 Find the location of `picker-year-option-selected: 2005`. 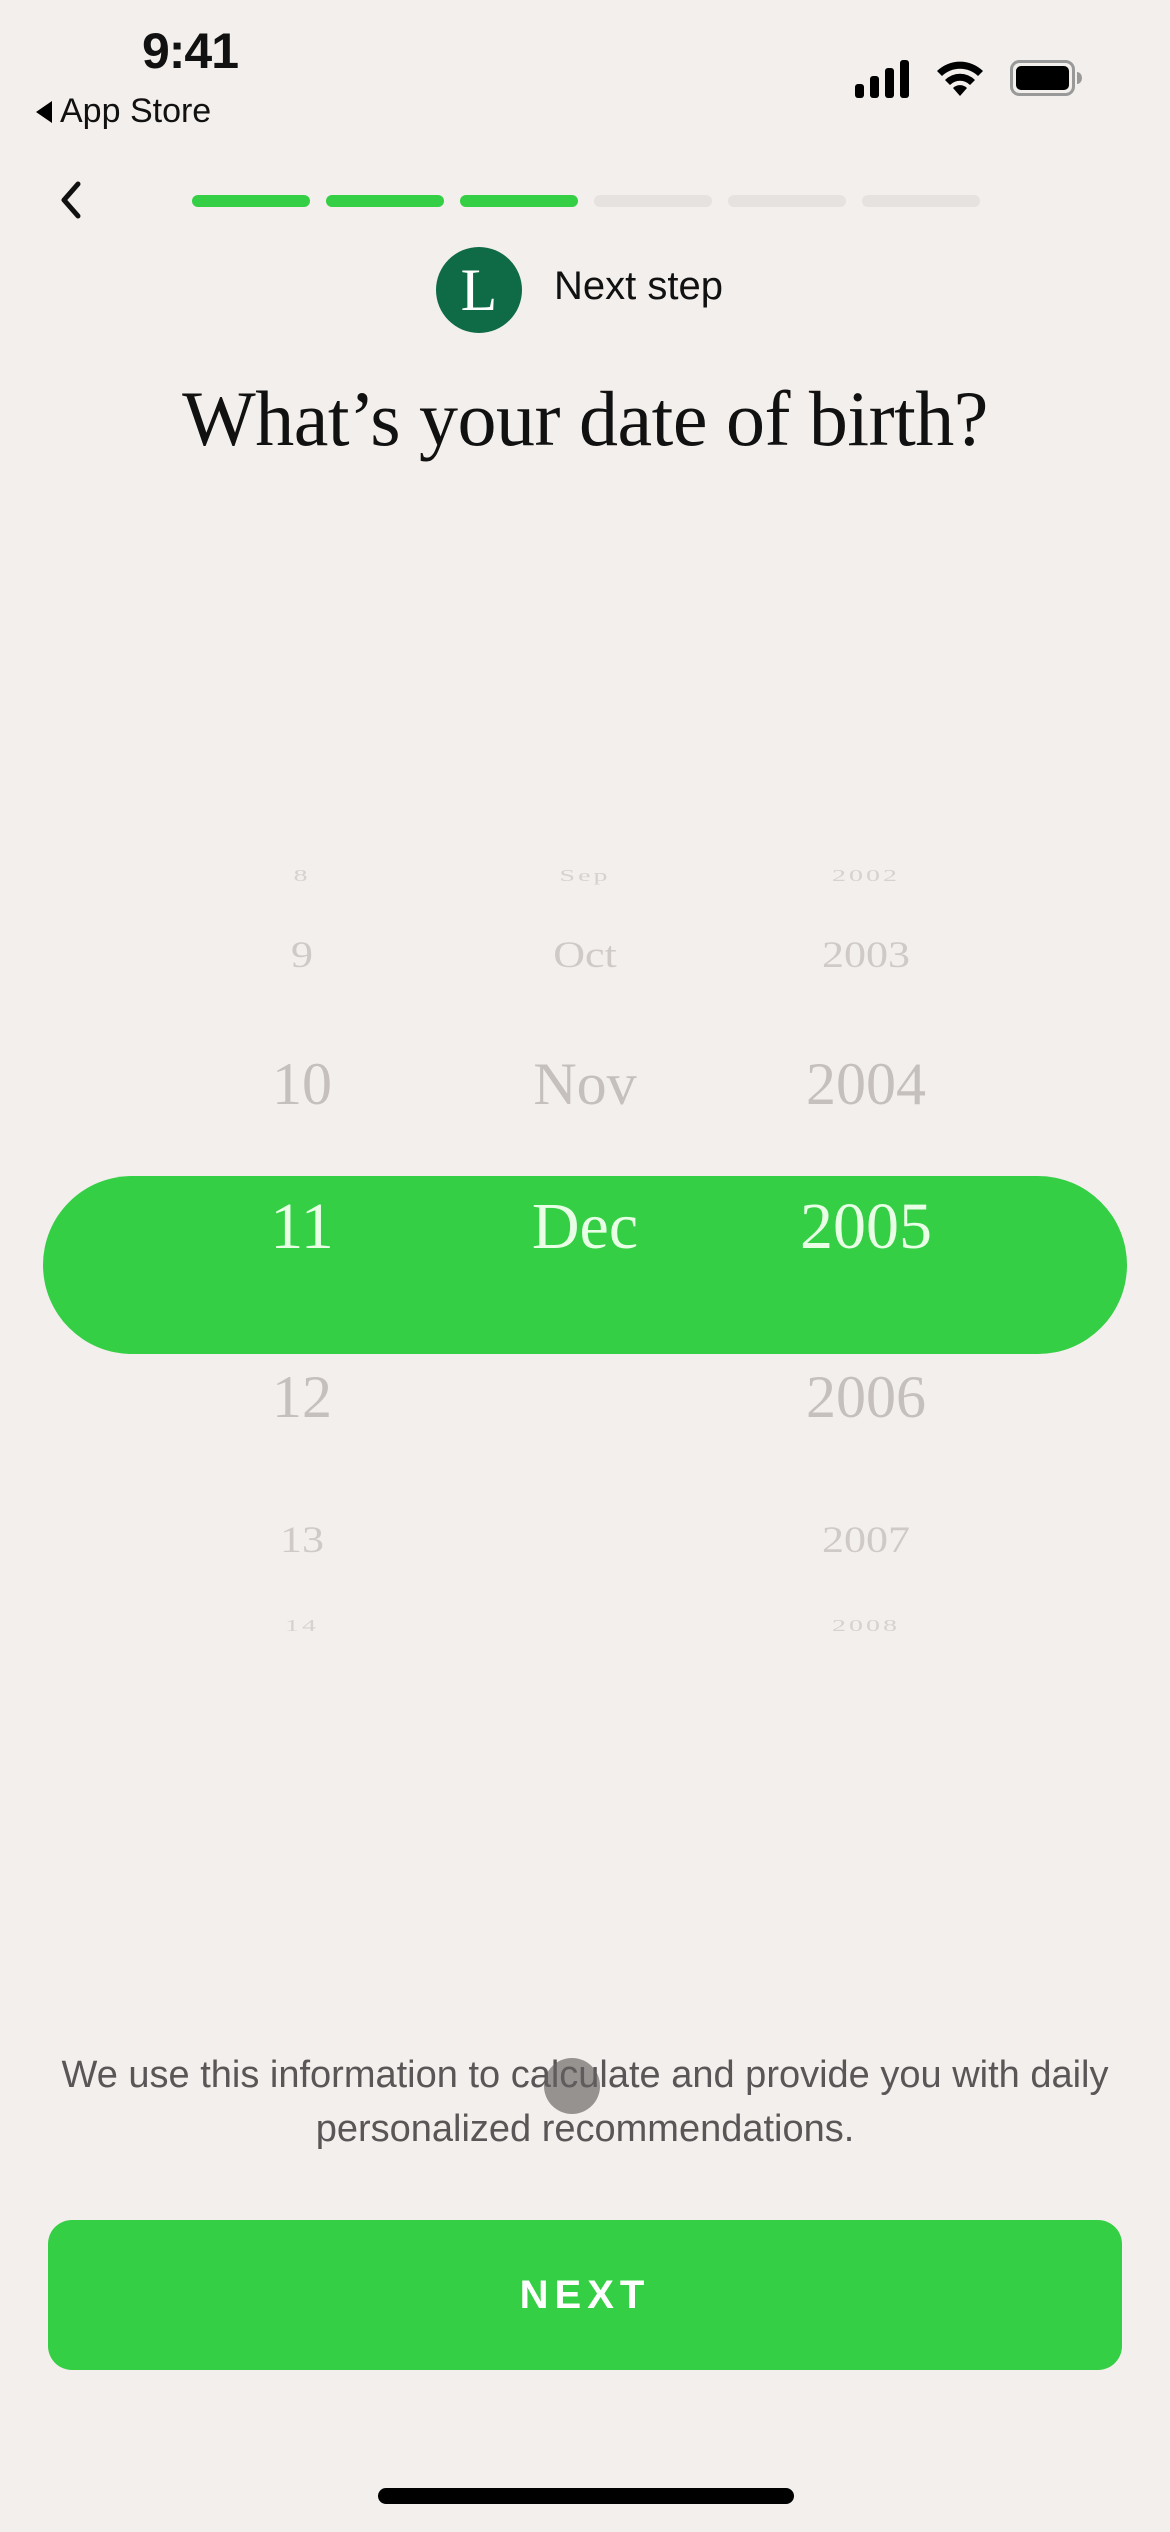

picker-year-option-selected: 2005 is located at coordinates (866, 1227).